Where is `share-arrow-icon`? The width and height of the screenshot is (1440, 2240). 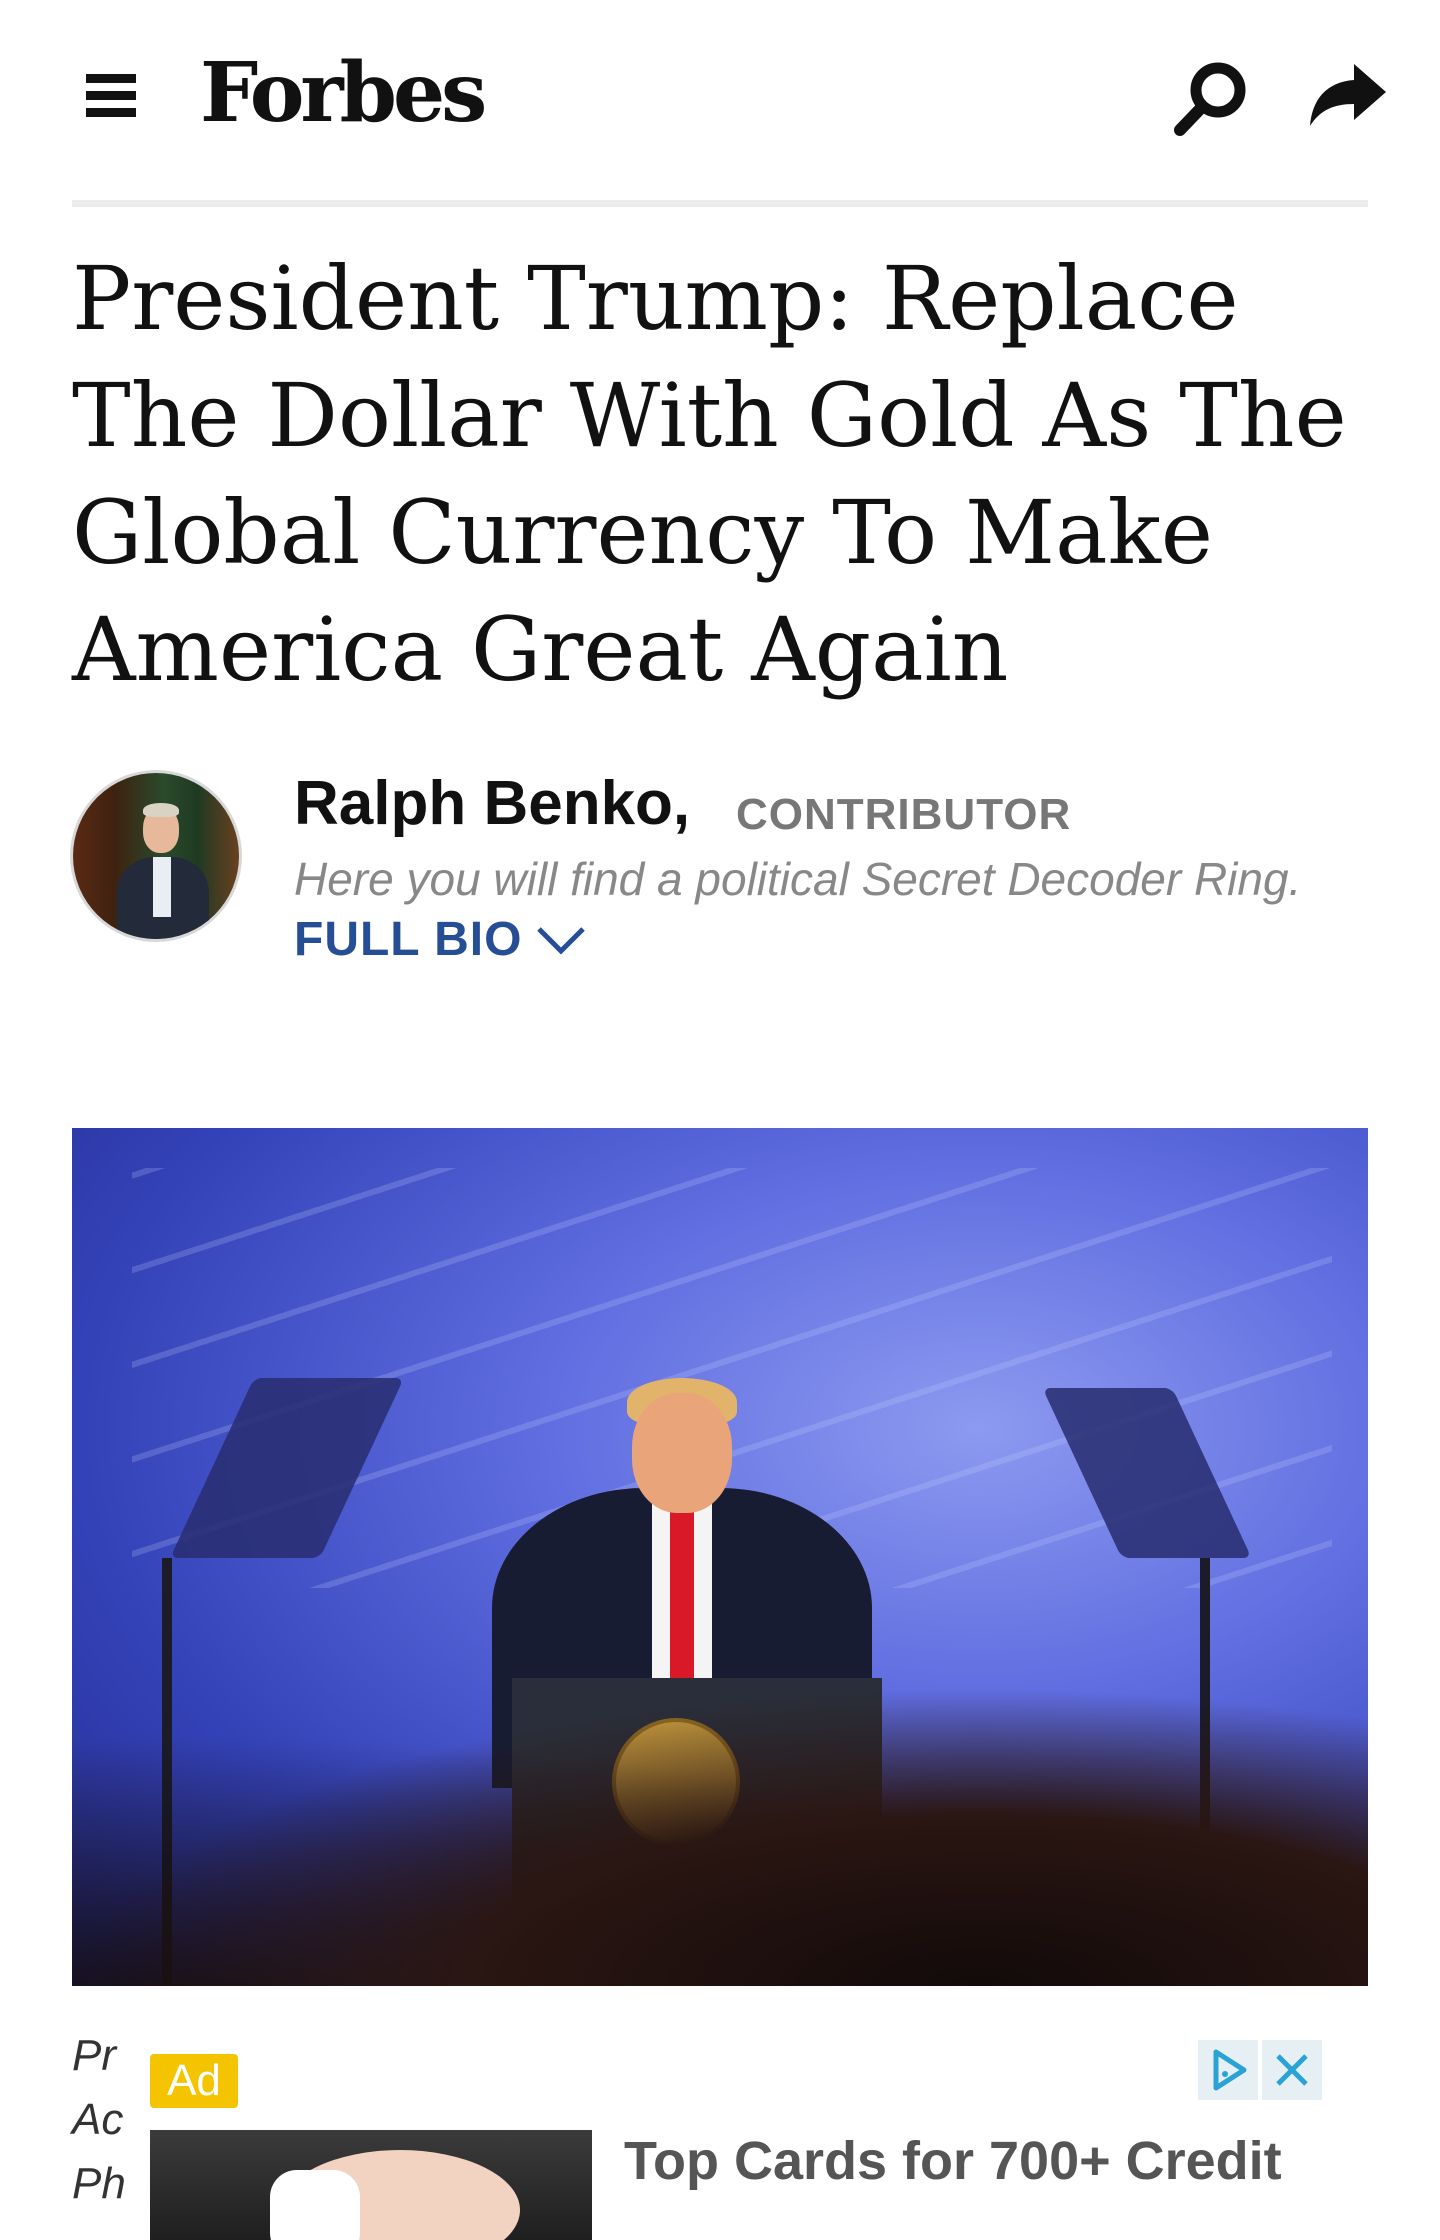
share-arrow-icon is located at coordinates (1347, 95).